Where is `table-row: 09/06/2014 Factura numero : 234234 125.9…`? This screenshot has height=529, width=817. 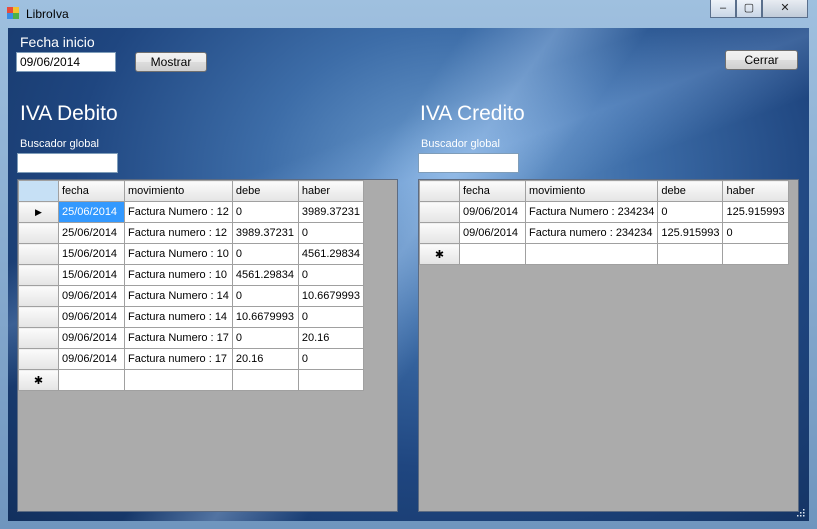 table-row: 09/06/2014 Factura numero : 234234 125.9… is located at coordinates (604, 233).